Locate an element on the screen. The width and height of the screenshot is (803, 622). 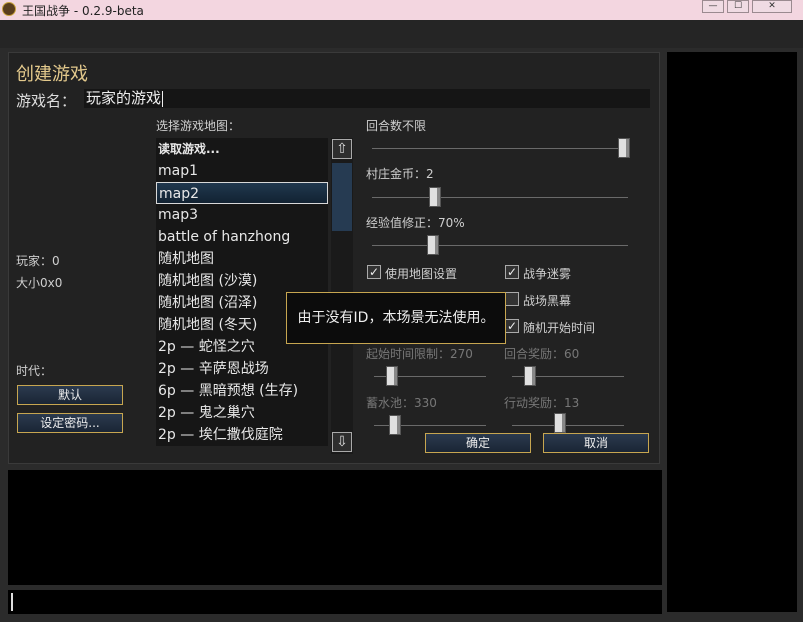
chat-input-caret is located at coordinates (12, 602).